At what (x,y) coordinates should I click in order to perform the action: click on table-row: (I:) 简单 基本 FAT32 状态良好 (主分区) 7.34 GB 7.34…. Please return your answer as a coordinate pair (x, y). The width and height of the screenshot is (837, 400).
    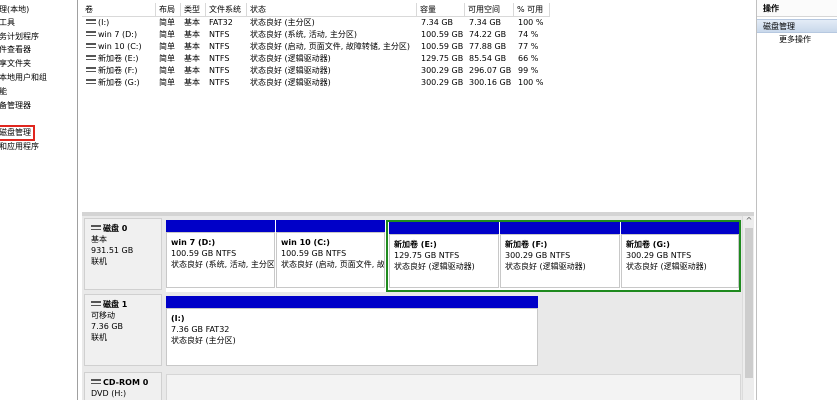
    Looking at the image, I should click on (332, 23).